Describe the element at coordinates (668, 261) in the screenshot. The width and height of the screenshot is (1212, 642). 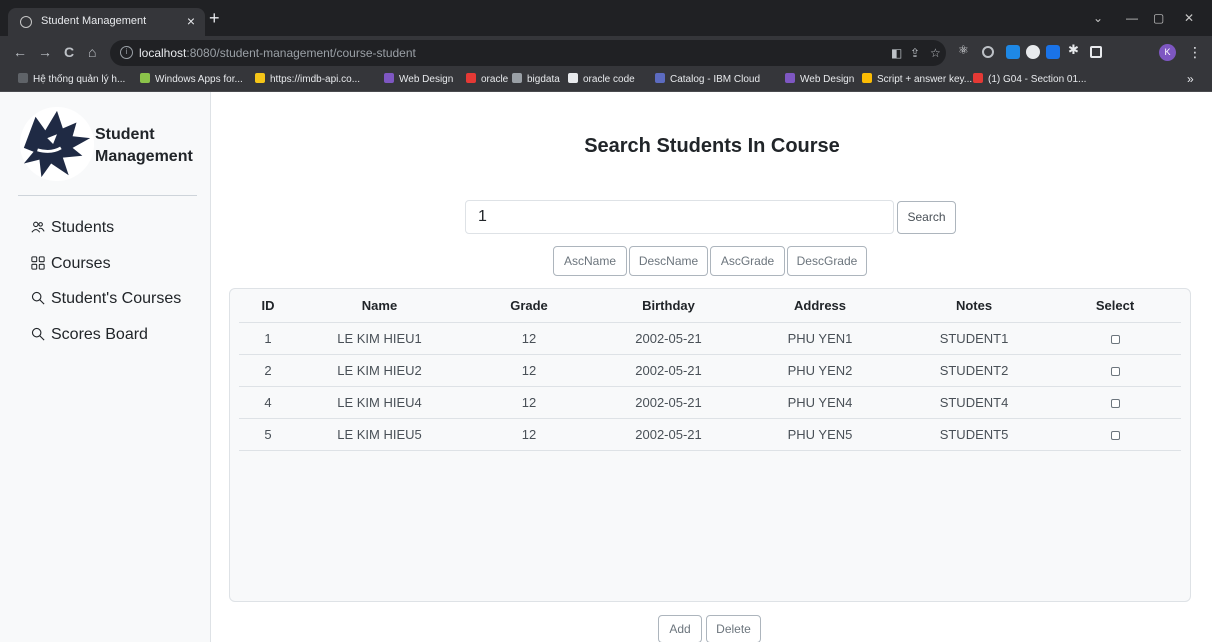
I see `sort-desc-name-button: DescName` at that location.